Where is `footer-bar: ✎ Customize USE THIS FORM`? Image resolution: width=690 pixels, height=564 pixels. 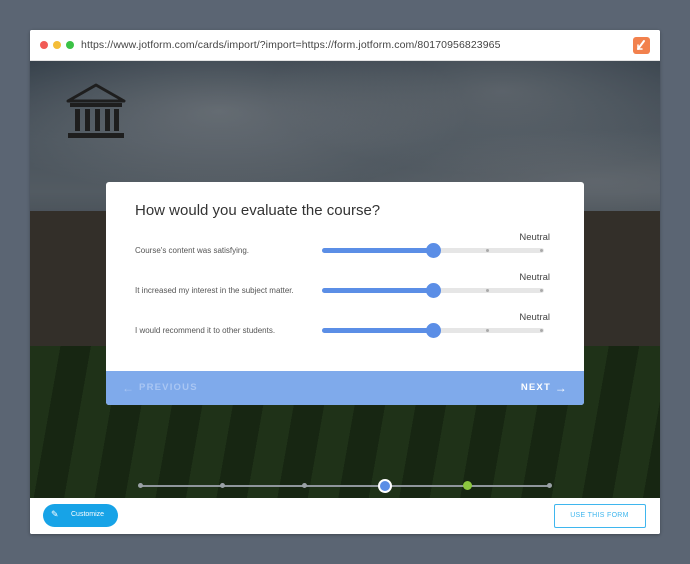 footer-bar: ✎ Customize USE THIS FORM is located at coordinates (345, 516).